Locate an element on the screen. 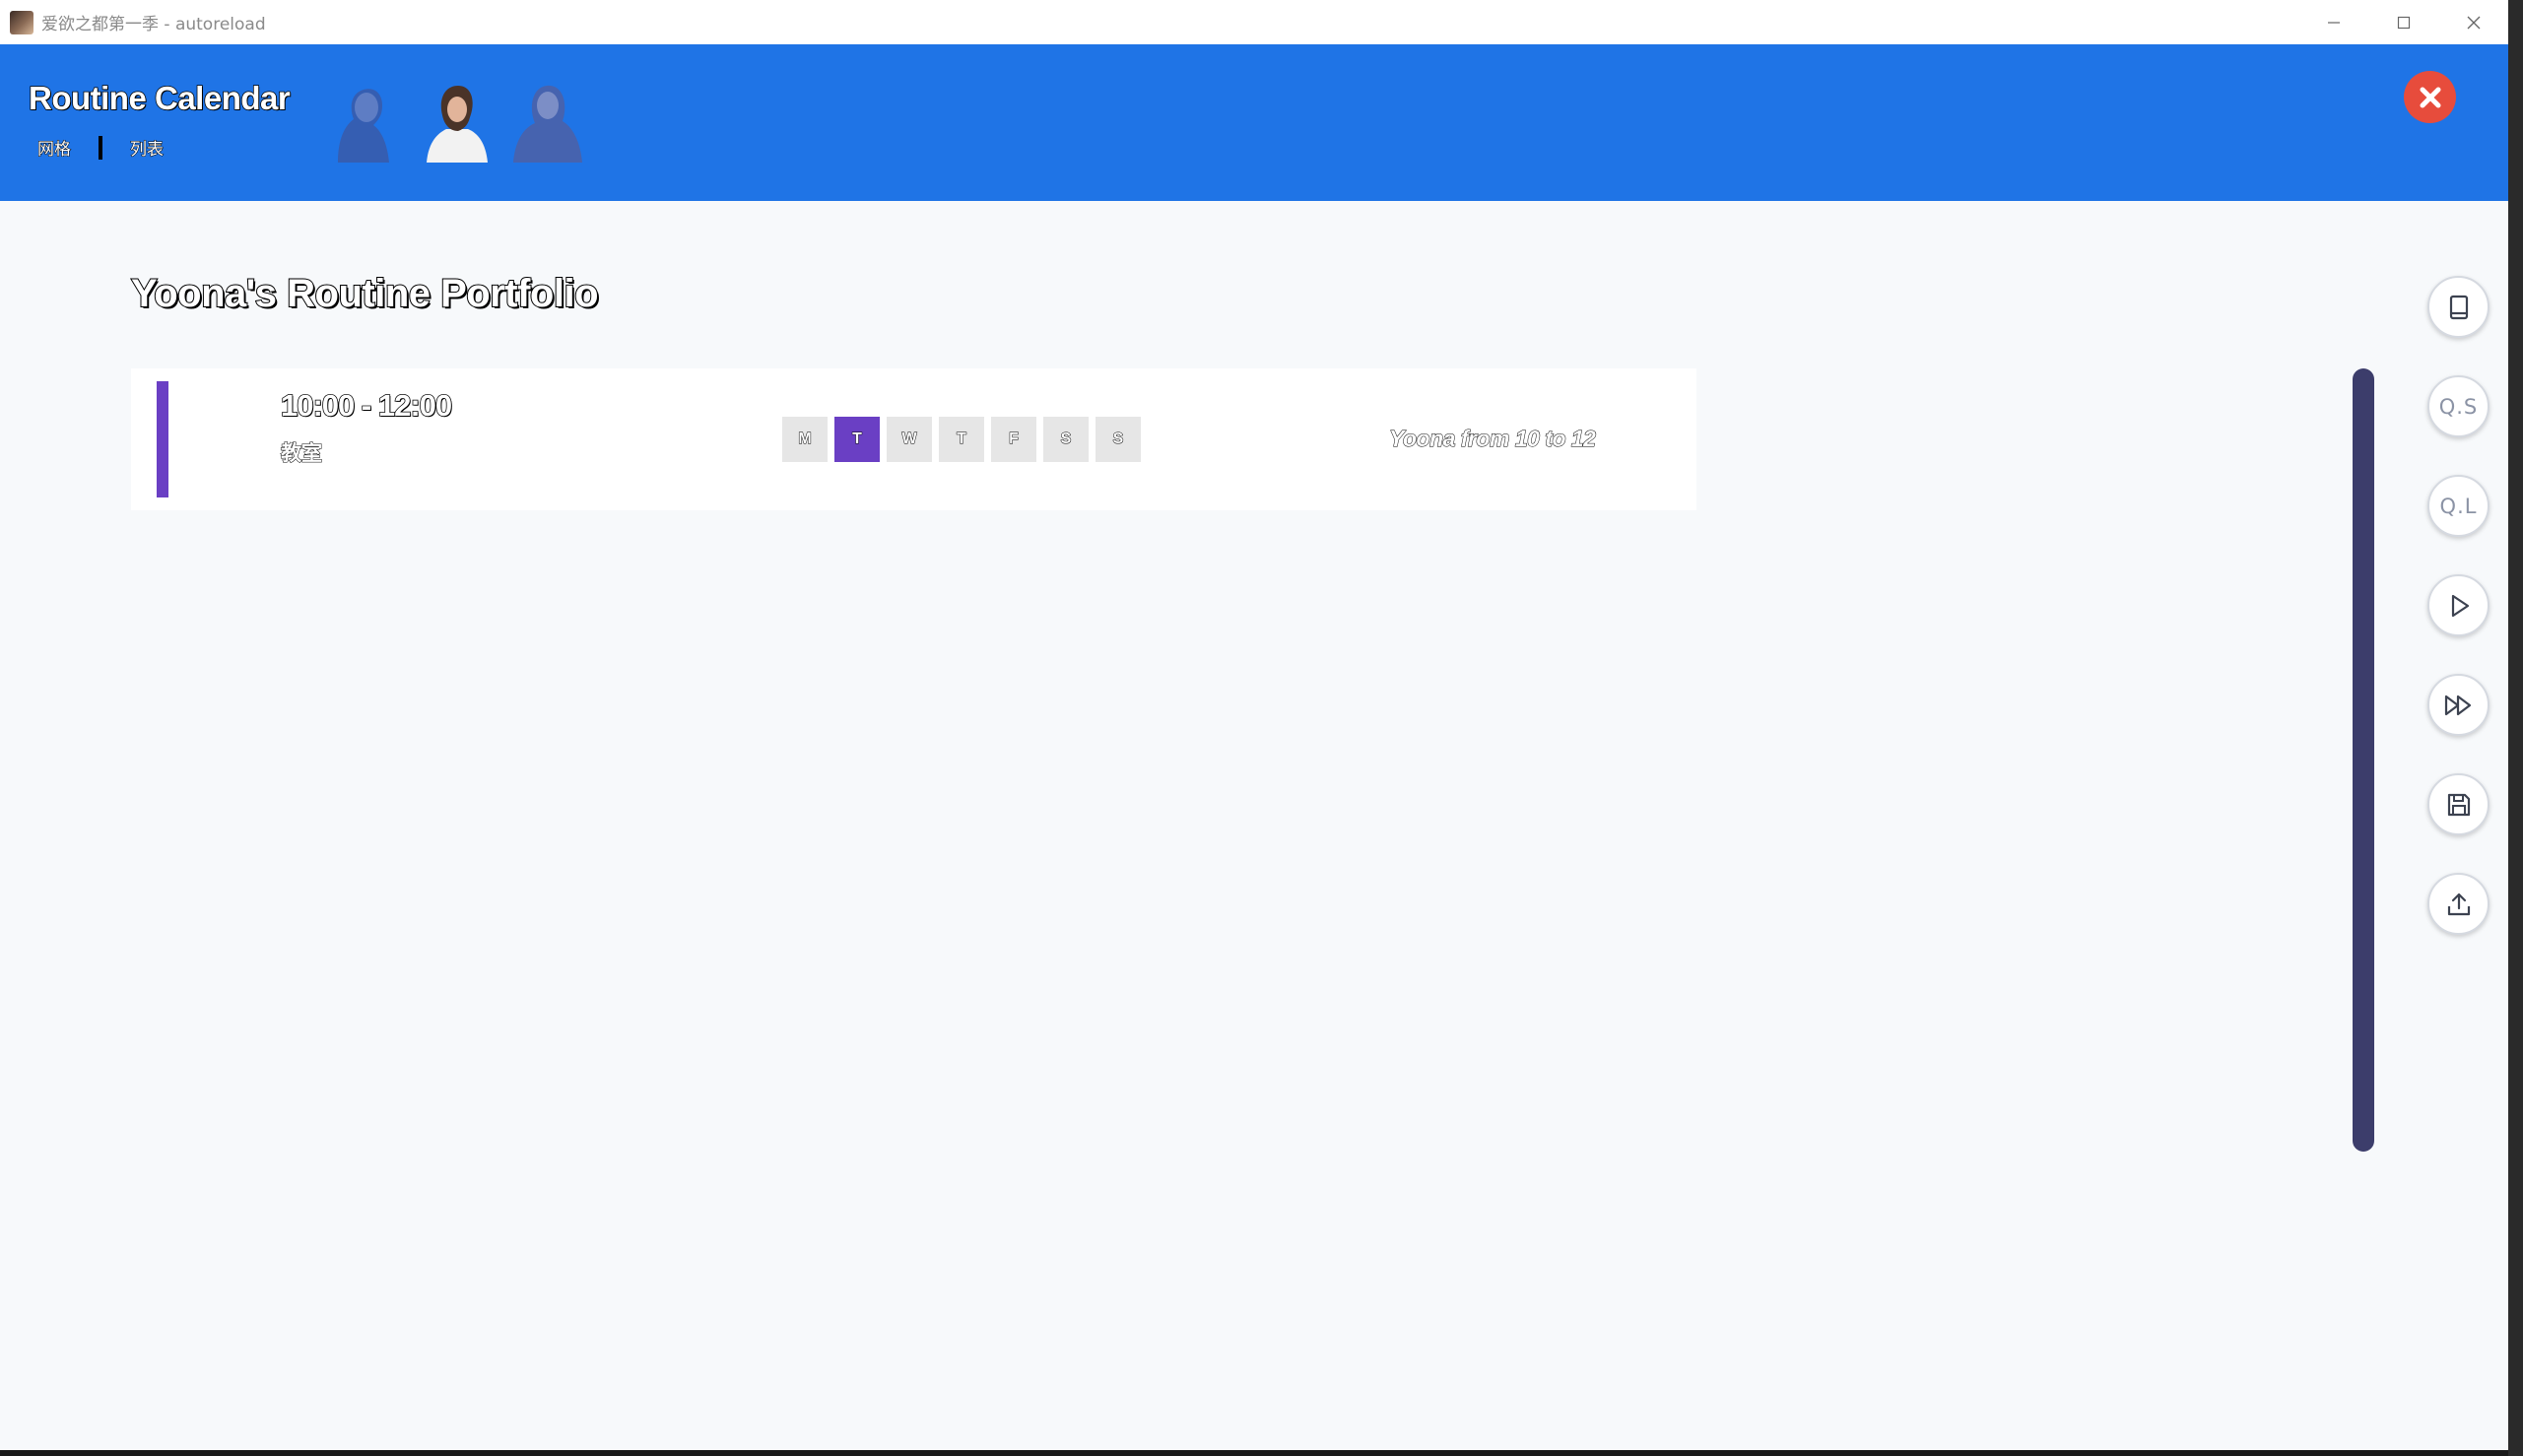 Image resolution: width=2523 pixels, height=1456 pixels. quick-menu: Q.S Q.L is located at coordinates (2458, 624).